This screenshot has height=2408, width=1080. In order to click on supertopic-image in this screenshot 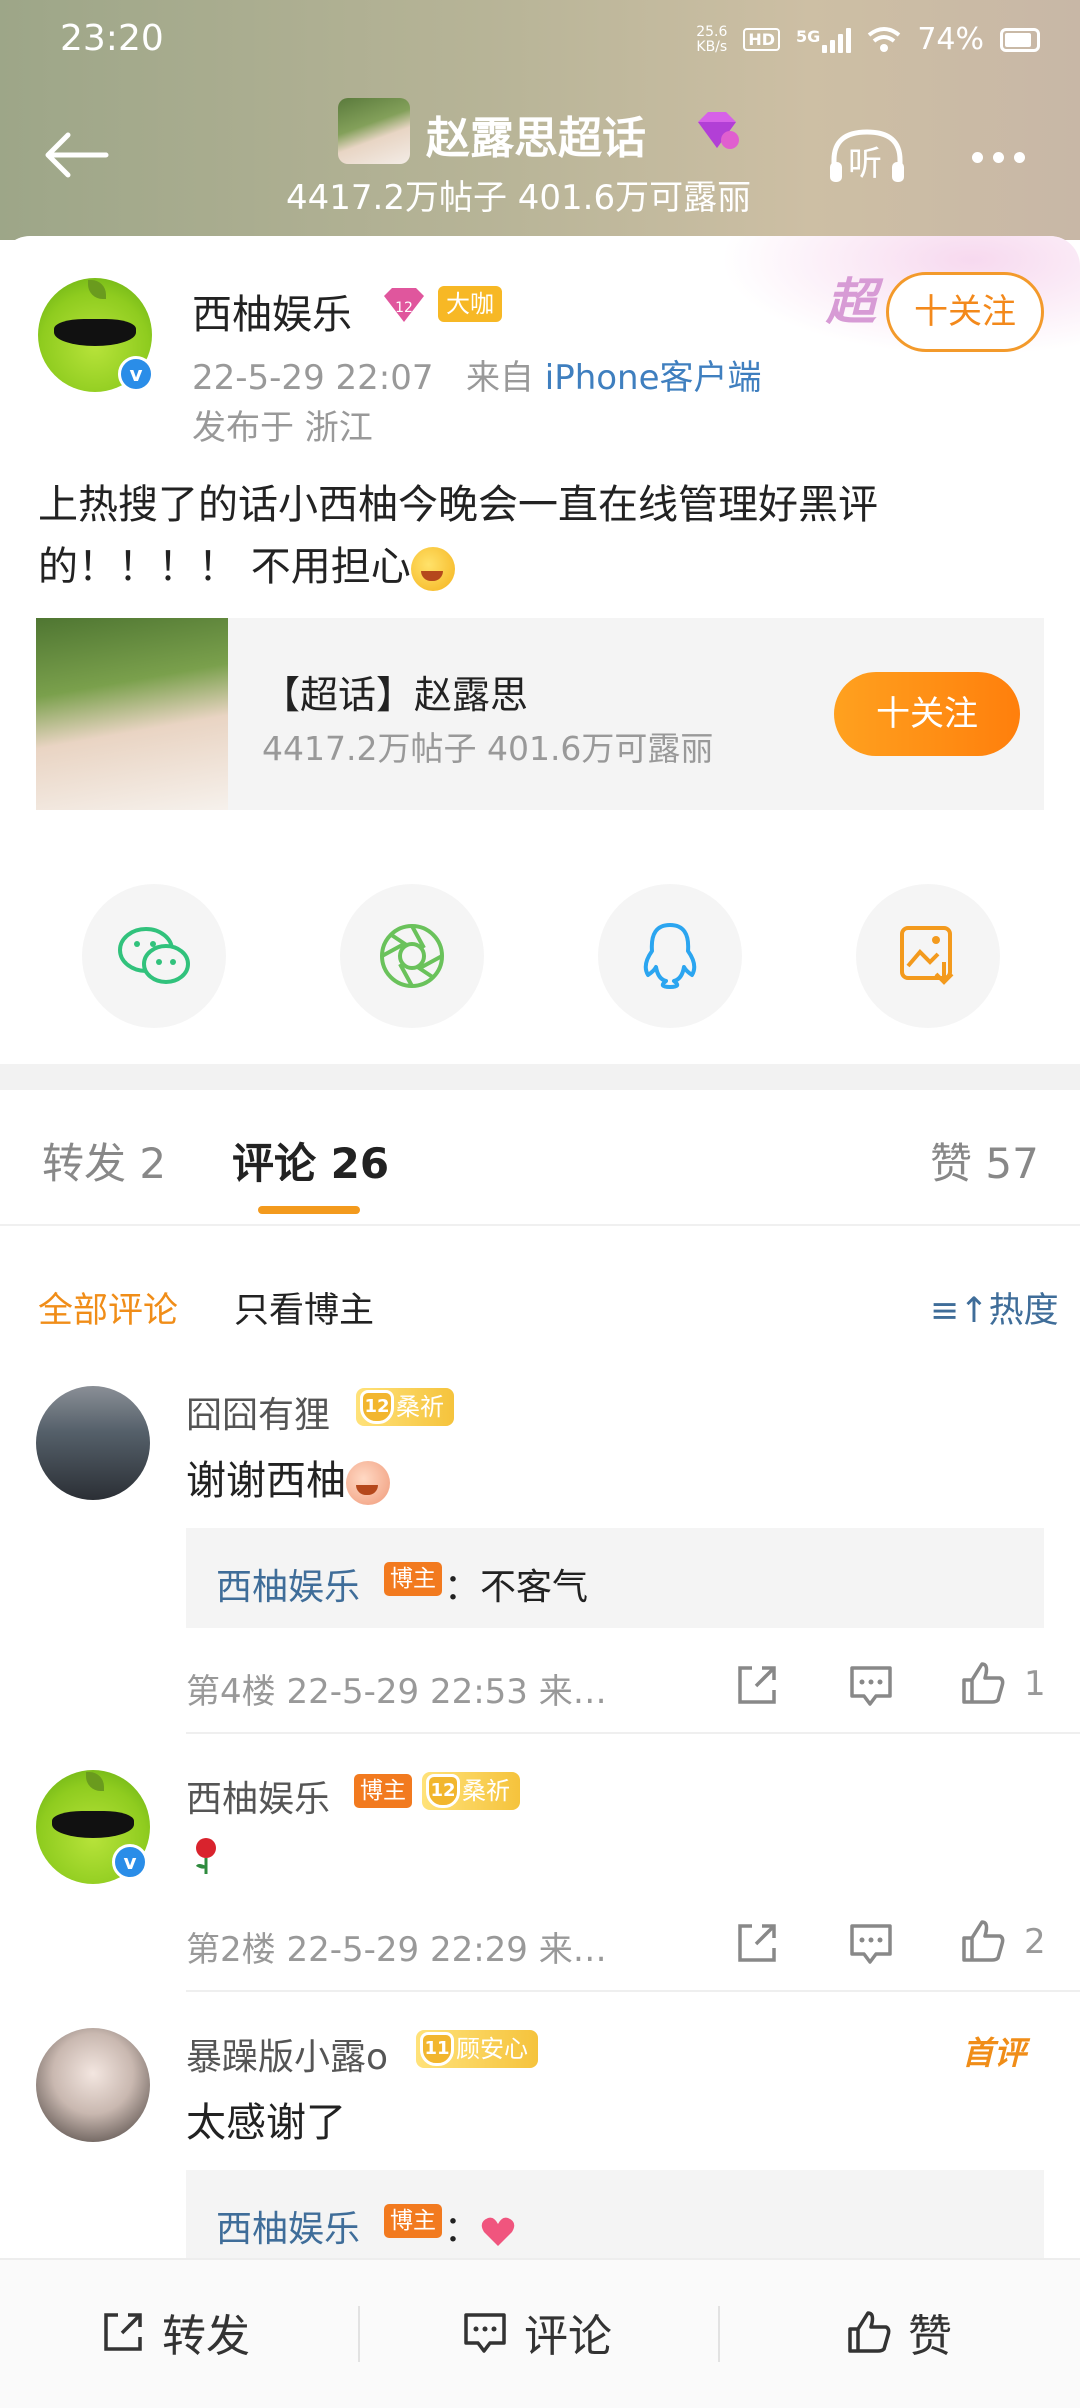, I will do `click(132, 714)`.